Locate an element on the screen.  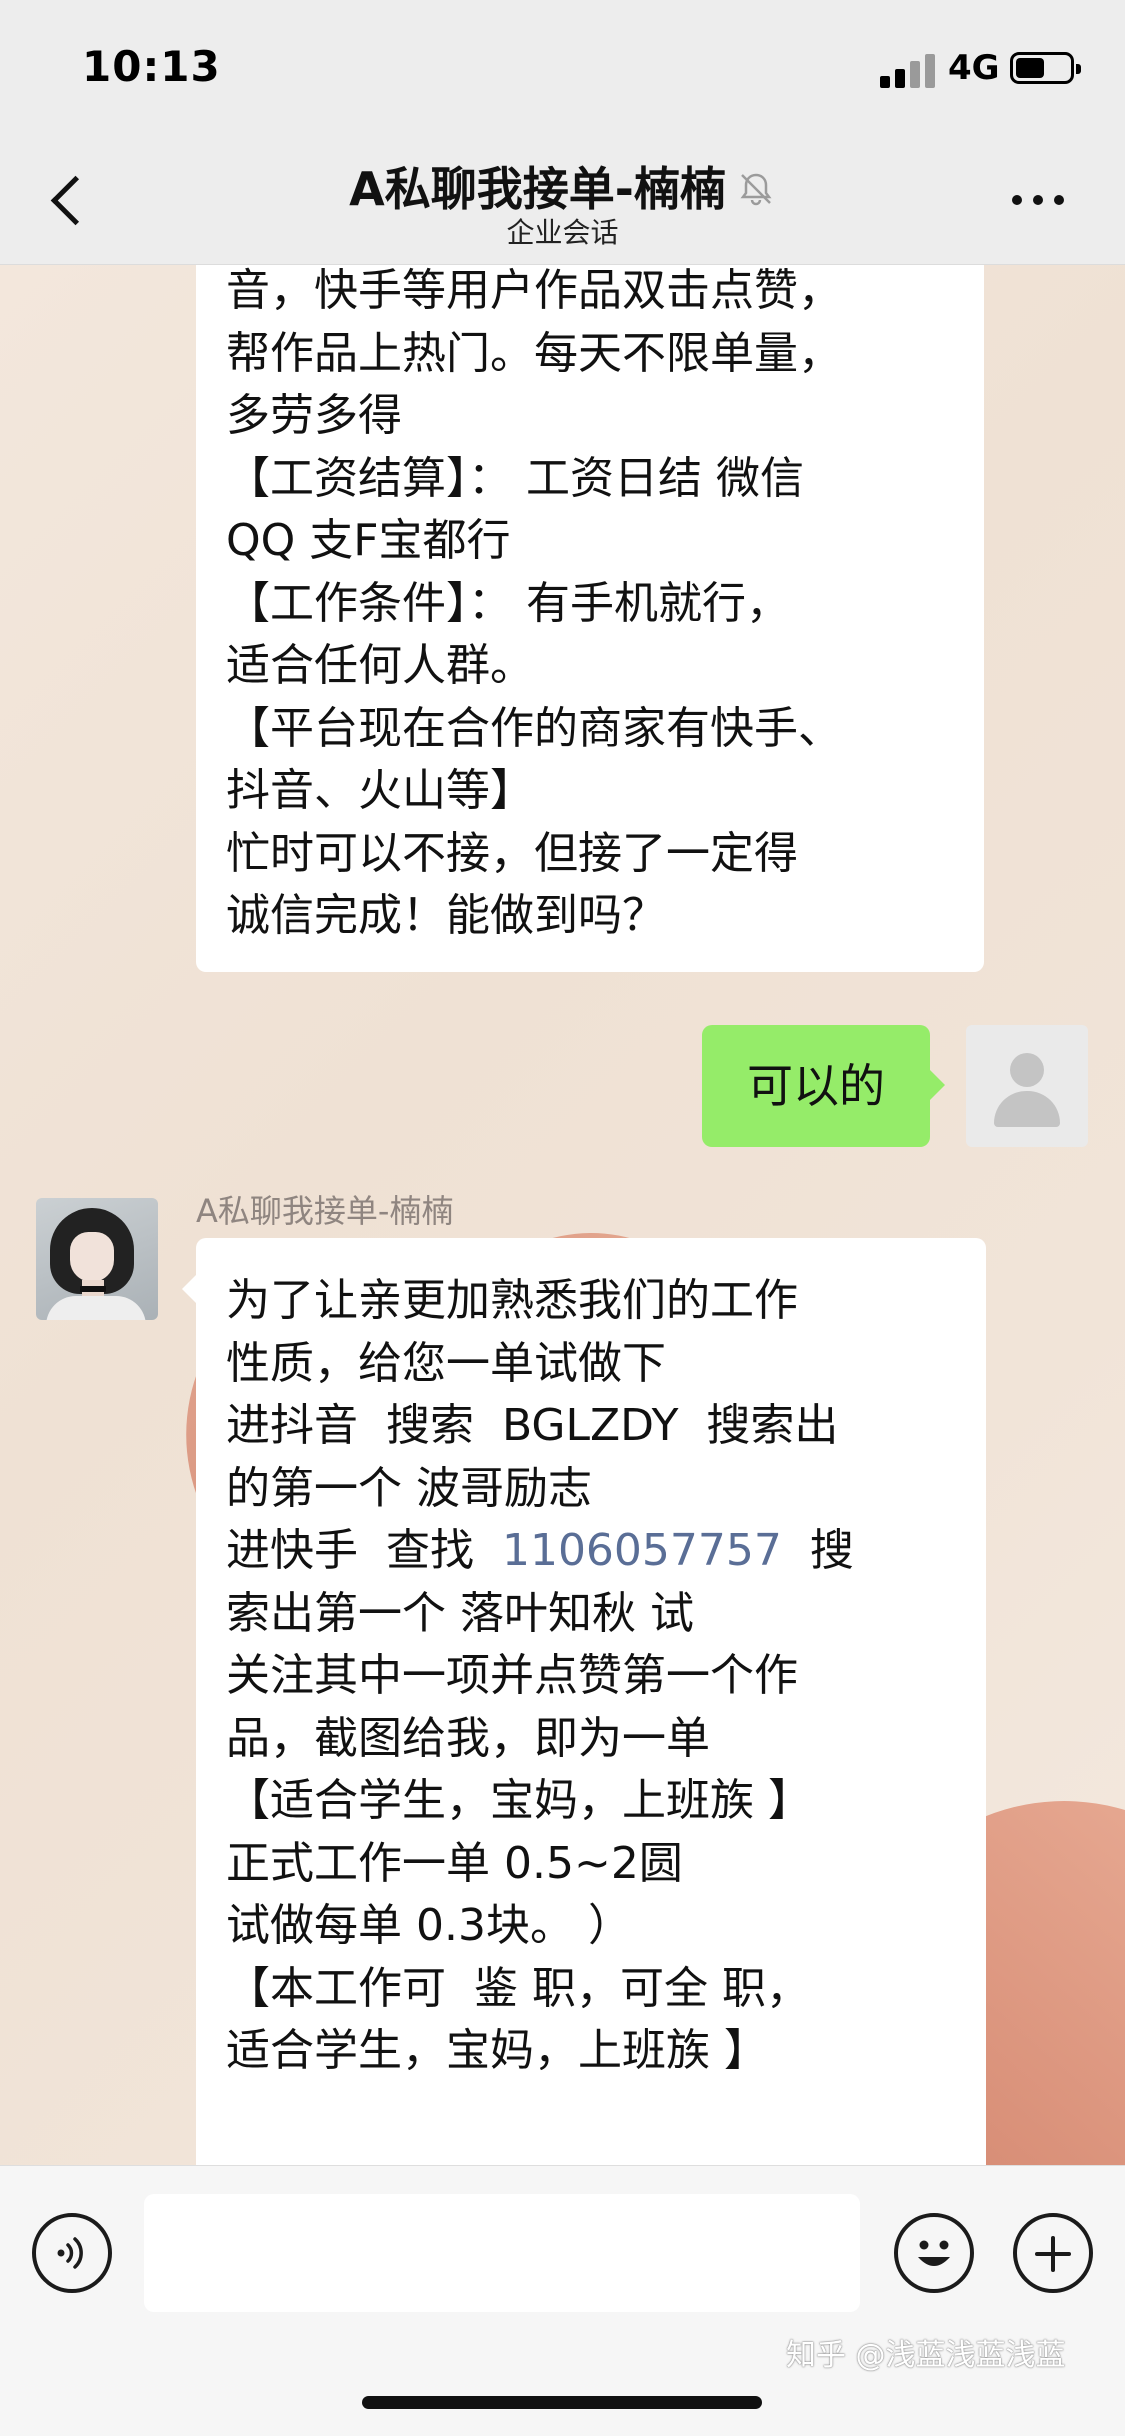
message-line: 帮作品上热门。每天不限单量， is located at coordinates (534, 353).